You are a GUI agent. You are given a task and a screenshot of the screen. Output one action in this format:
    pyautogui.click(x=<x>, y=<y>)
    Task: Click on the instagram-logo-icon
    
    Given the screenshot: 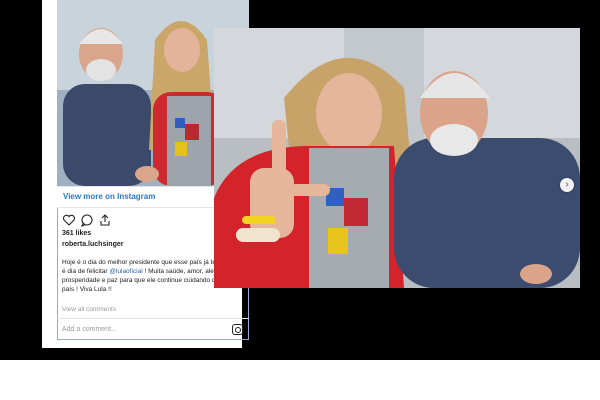 What is the action you would take?
    pyautogui.click(x=237, y=329)
    